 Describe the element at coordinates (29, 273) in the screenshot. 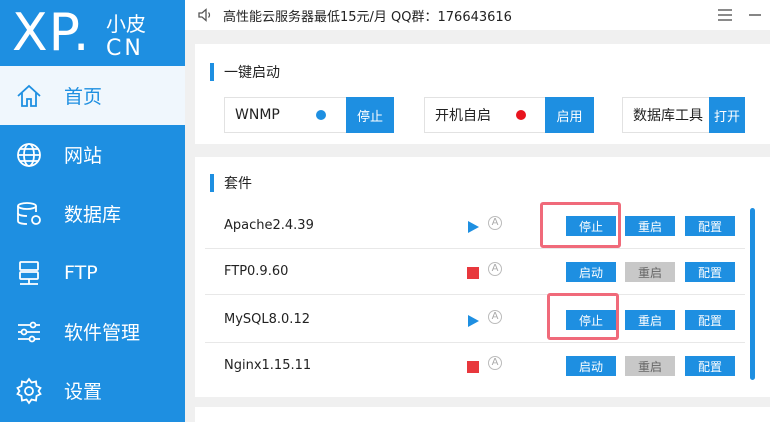

I see `ftp-icon` at that location.